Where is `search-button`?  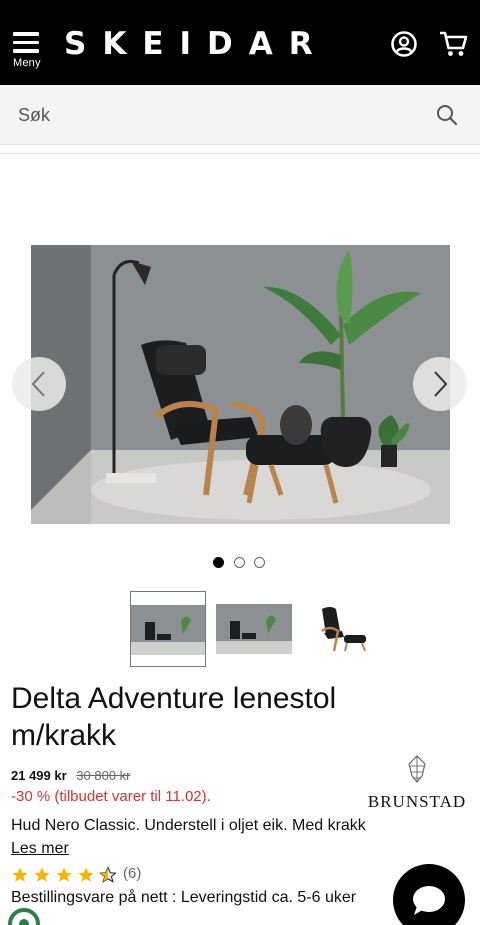 search-button is located at coordinates (448, 116).